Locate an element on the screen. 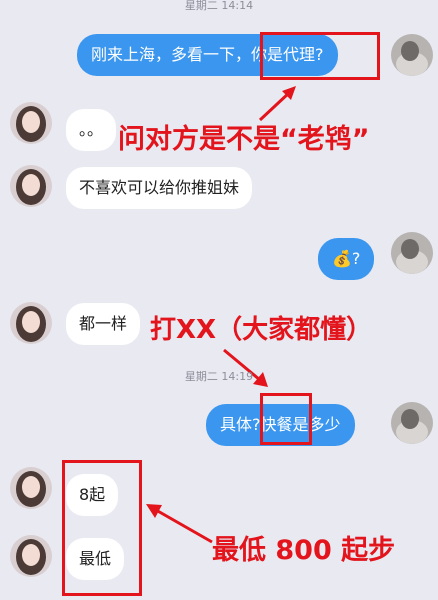  message-text: 刚来上海，多看一下， is located at coordinates (171, 54).